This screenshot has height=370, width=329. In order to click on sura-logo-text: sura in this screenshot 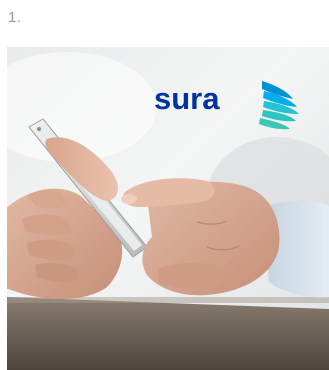, I will do `click(187, 98)`.